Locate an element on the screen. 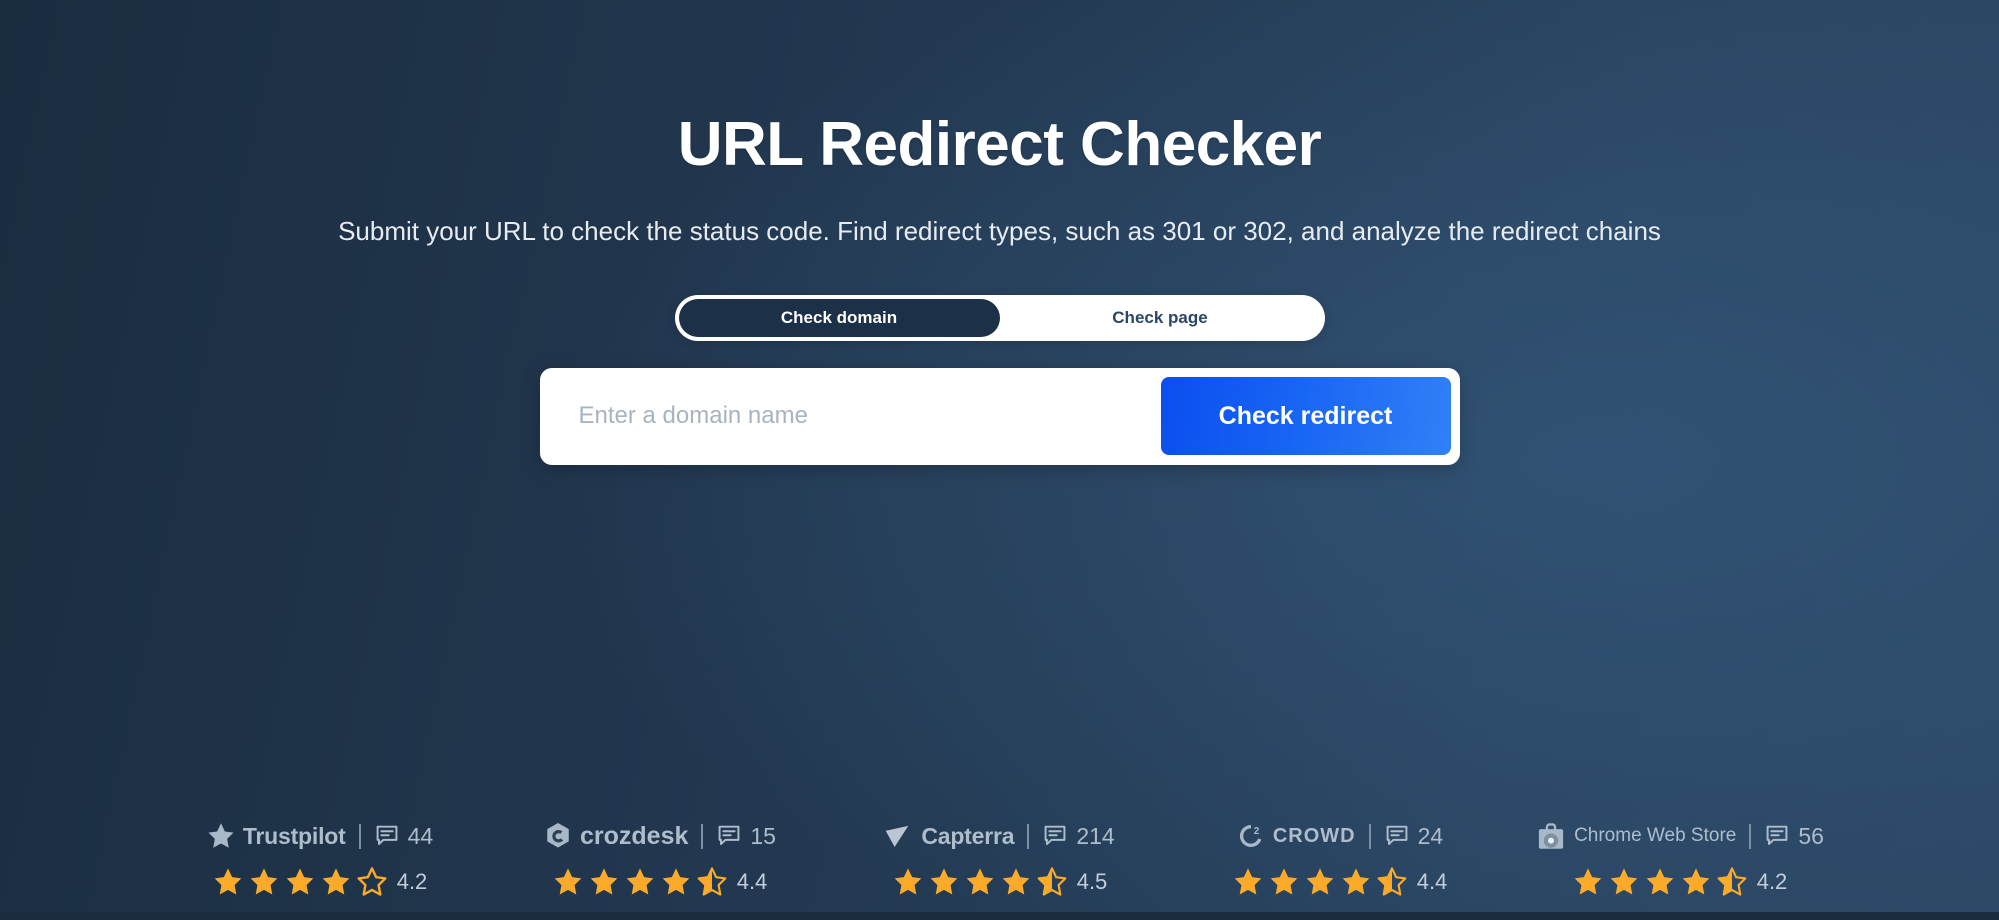 This screenshot has height=920, width=1999. review-badge-header: Chrome Web Store 56 is located at coordinates (1679, 836).